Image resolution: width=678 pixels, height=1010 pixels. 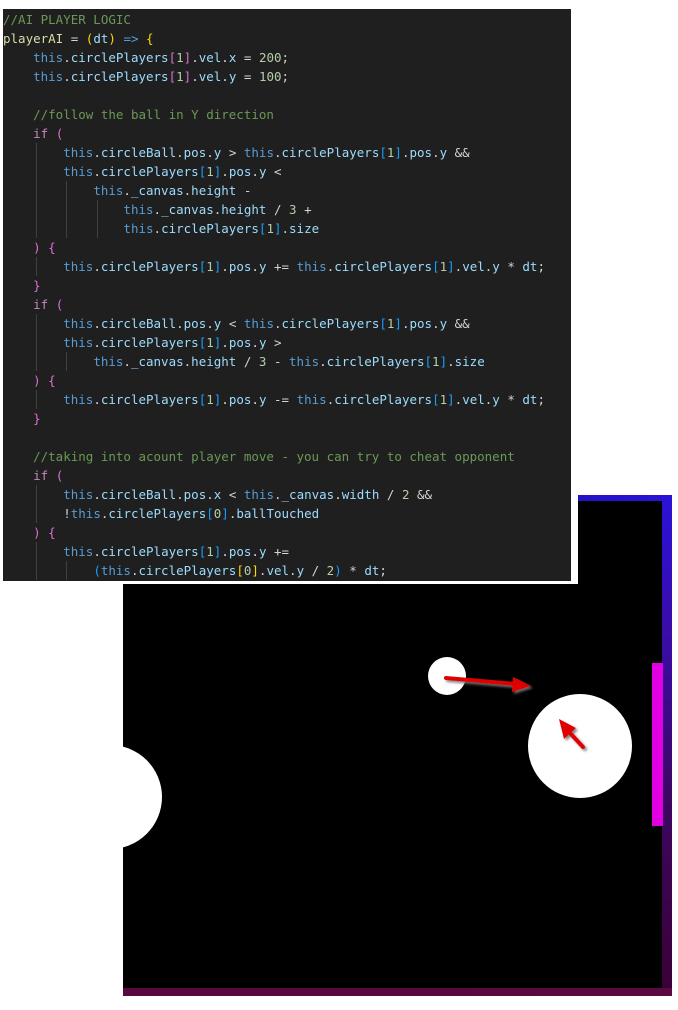 I want to click on code-token-prop: dt, so click(x=372, y=570).